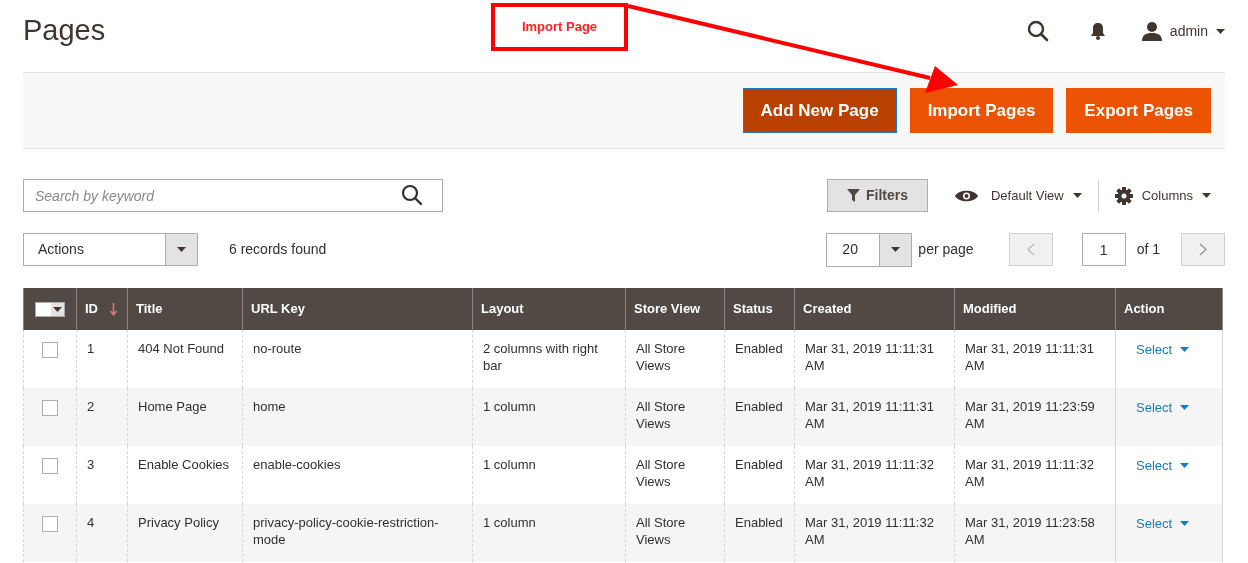 The image size is (1248, 563). What do you see at coordinates (1144, 309) in the screenshot?
I see `column-header: Action` at bounding box center [1144, 309].